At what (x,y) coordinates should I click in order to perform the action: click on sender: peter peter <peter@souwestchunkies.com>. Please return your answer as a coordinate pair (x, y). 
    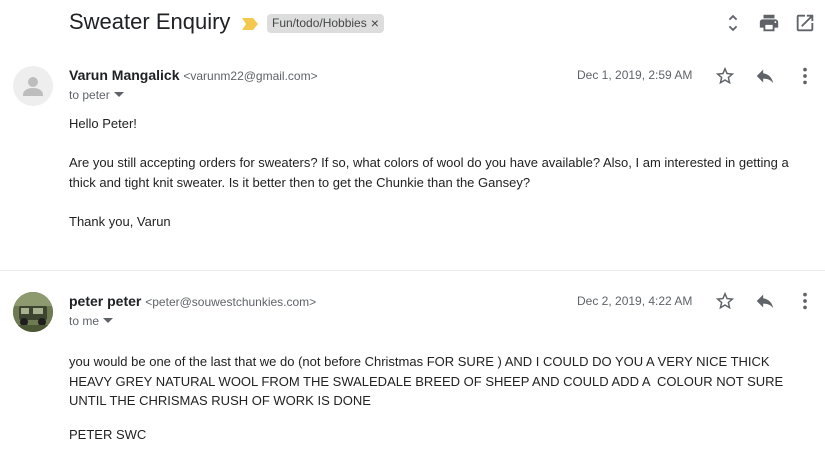
    Looking at the image, I should click on (192, 301).